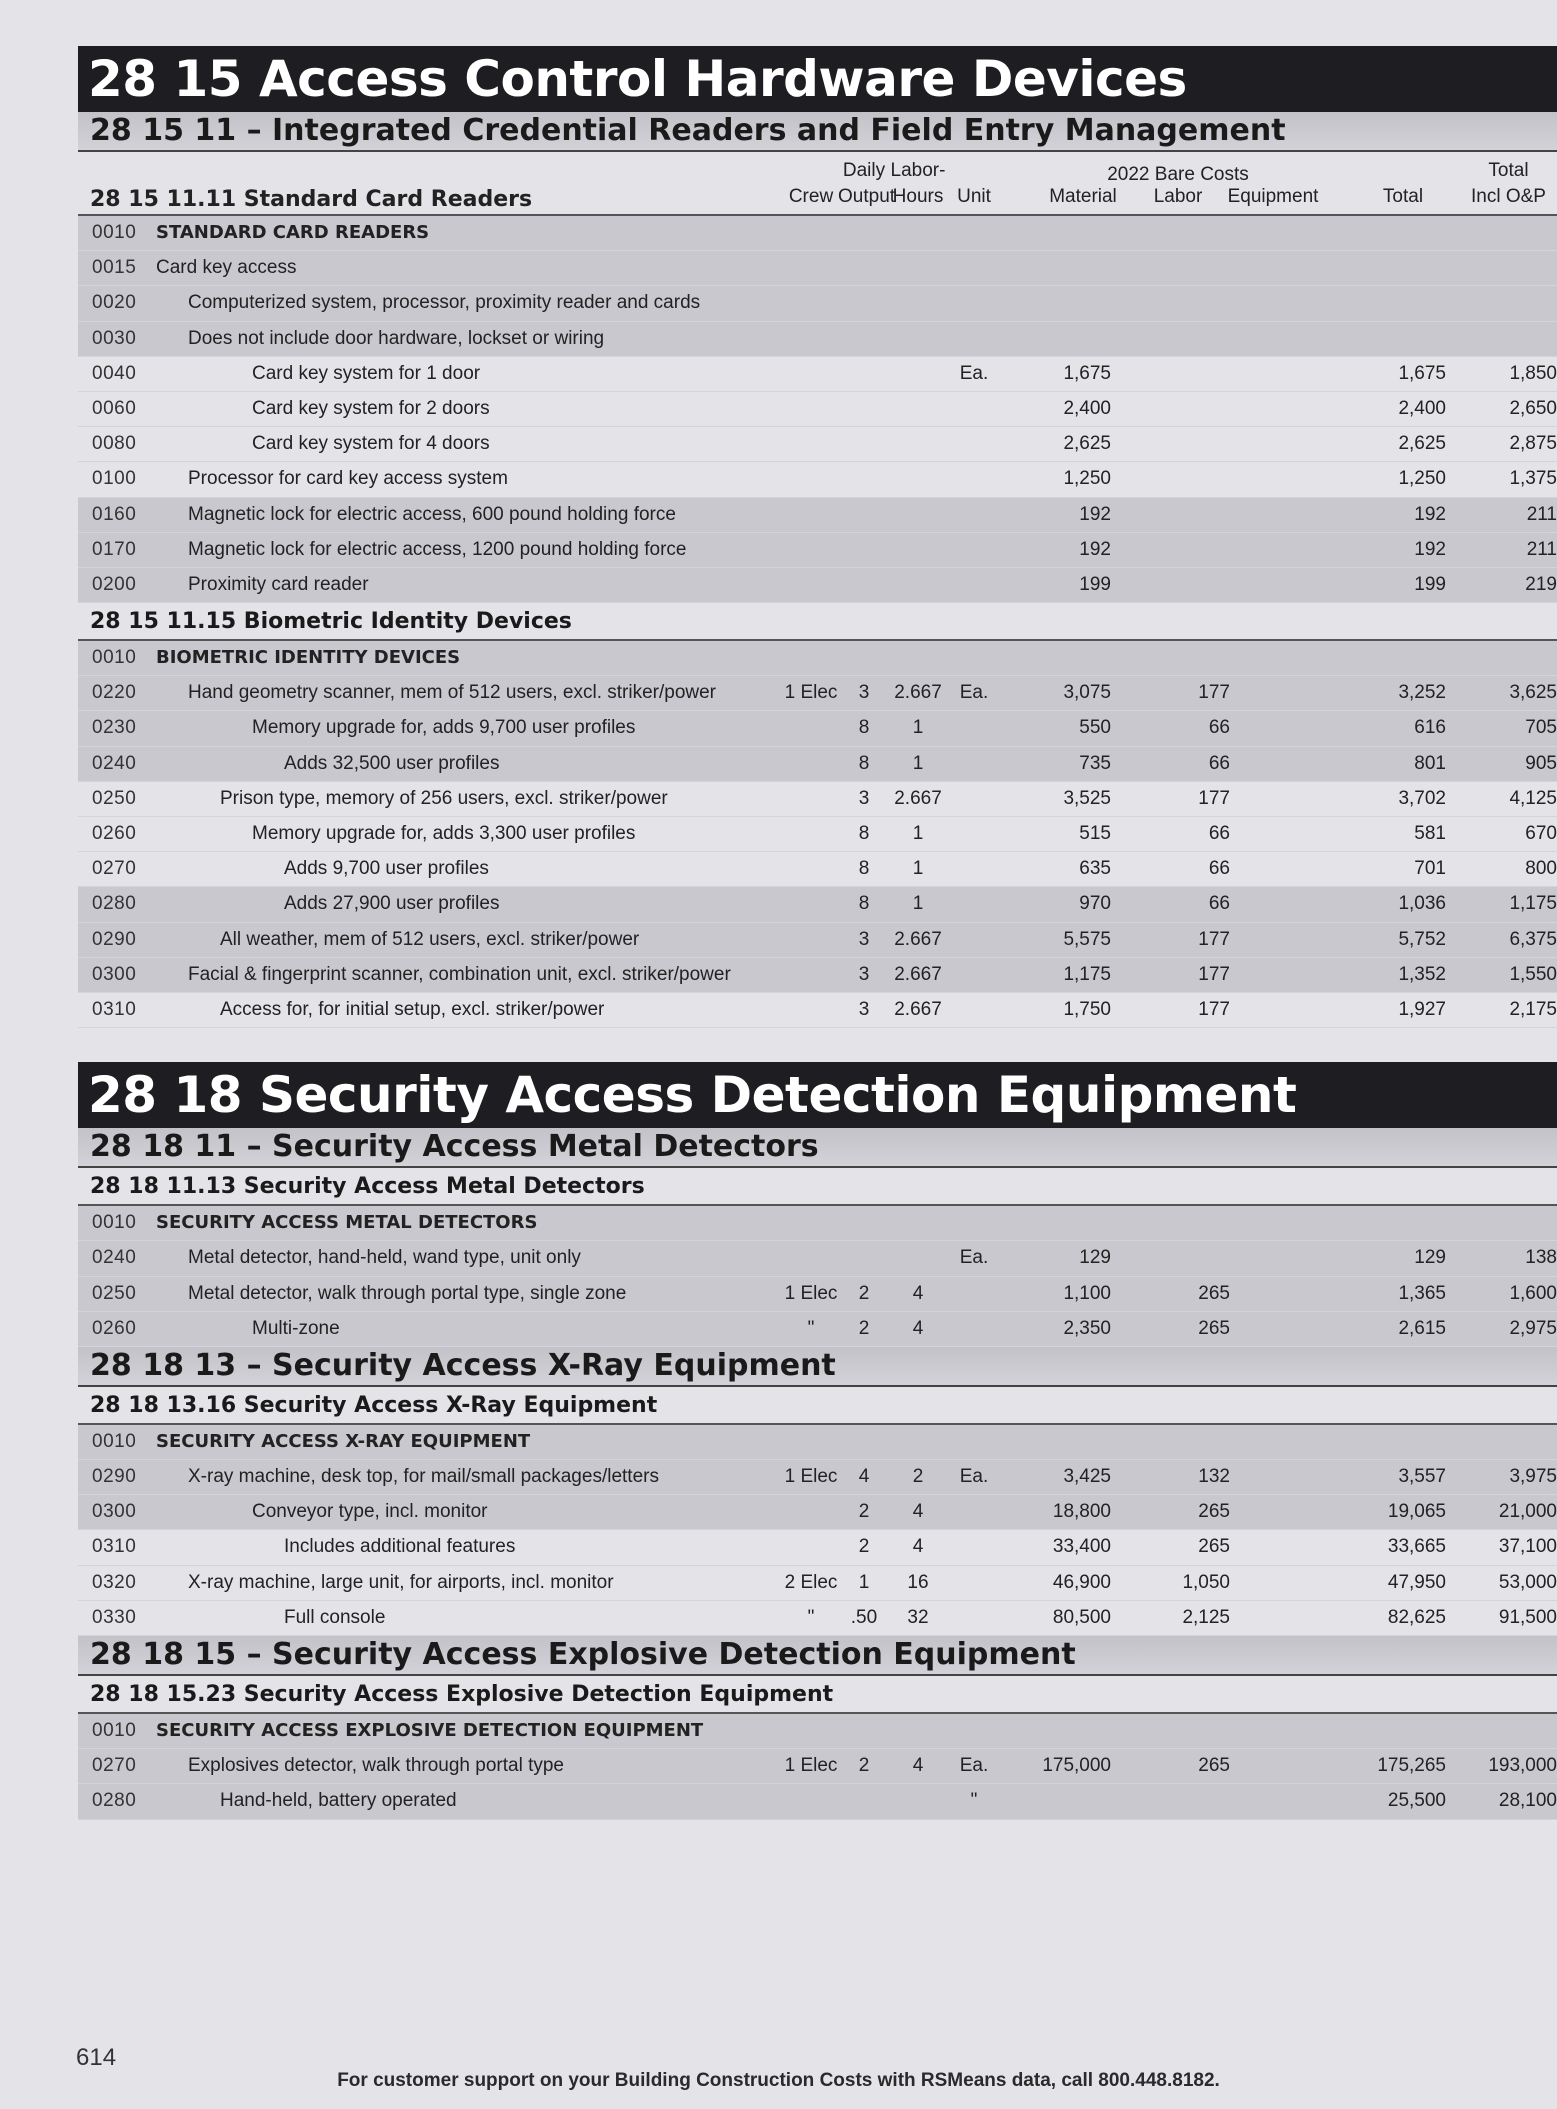 This screenshot has height=2109, width=1557. Describe the element at coordinates (1527, 1547) in the screenshot. I see `row-total-op: 37,100` at that location.